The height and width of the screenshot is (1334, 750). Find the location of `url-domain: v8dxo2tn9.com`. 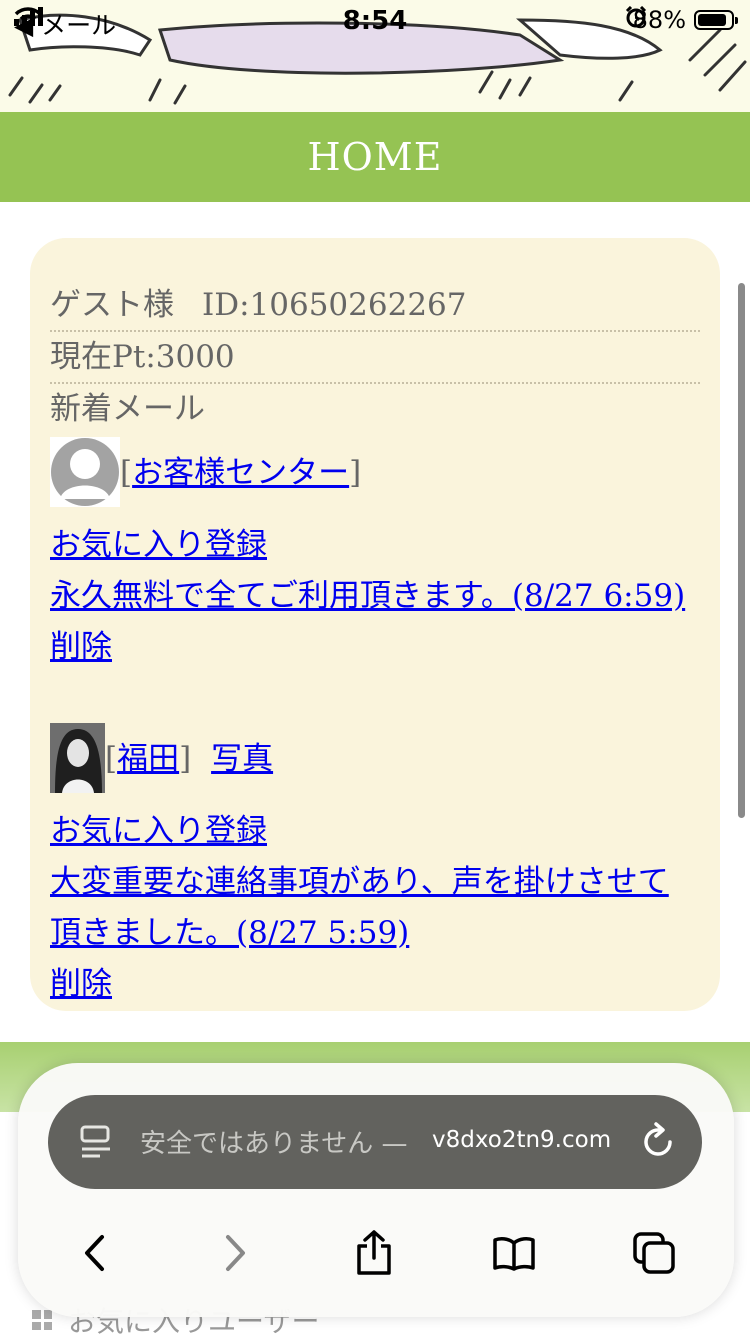

url-domain: v8dxo2tn9.com is located at coordinates (522, 1140).